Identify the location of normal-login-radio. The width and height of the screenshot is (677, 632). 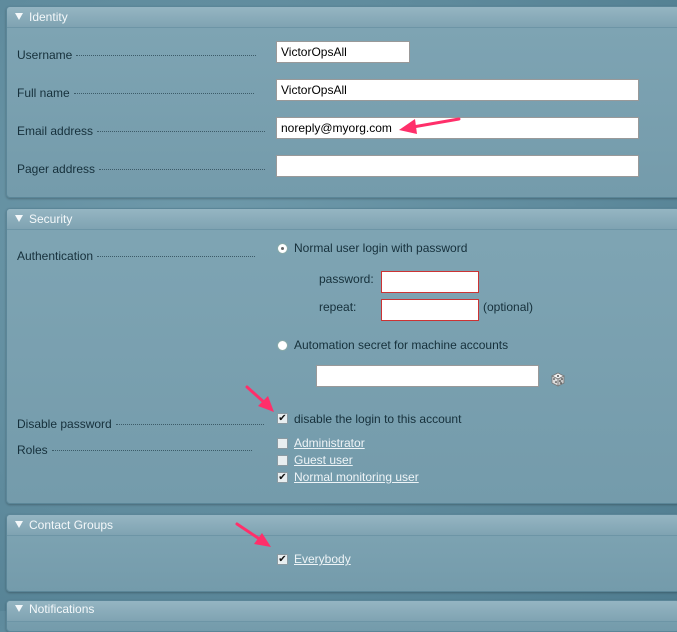
(282, 248).